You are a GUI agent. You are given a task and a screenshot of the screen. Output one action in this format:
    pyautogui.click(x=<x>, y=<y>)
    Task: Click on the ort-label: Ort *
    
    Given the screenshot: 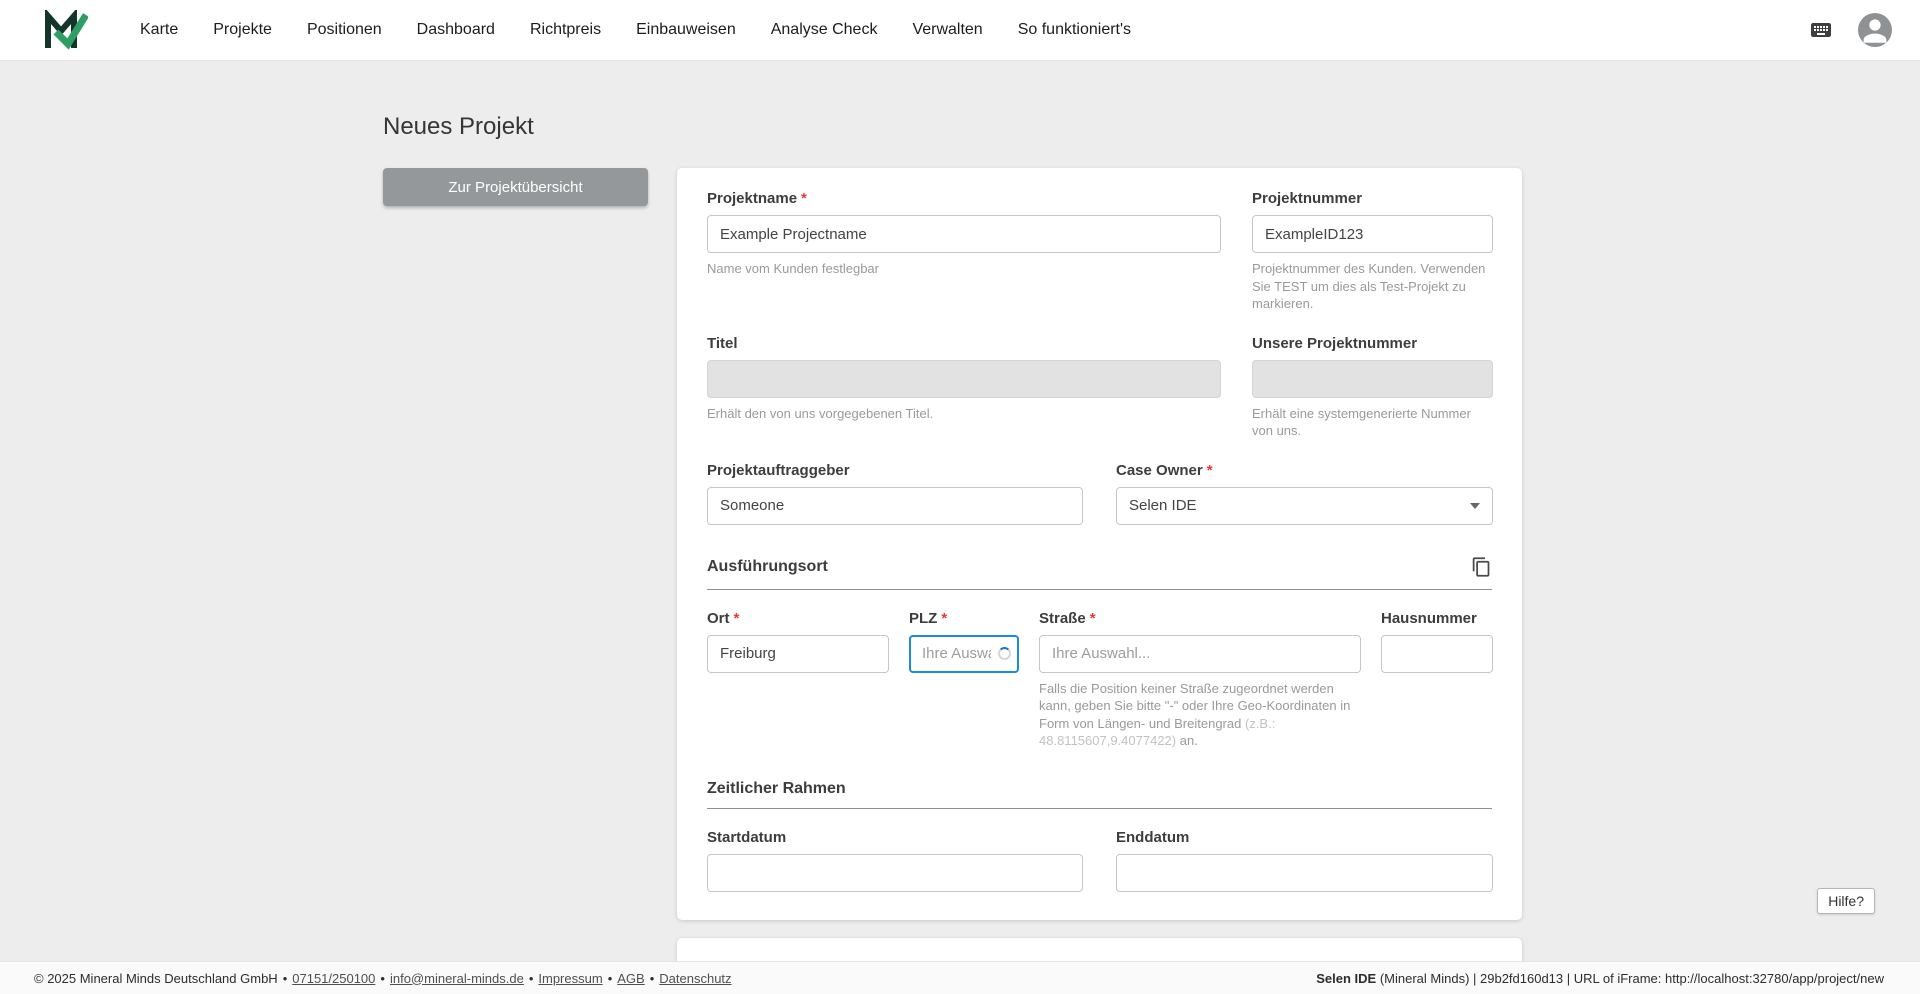 What is the action you would take?
    pyautogui.click(x=723, y=618)
    